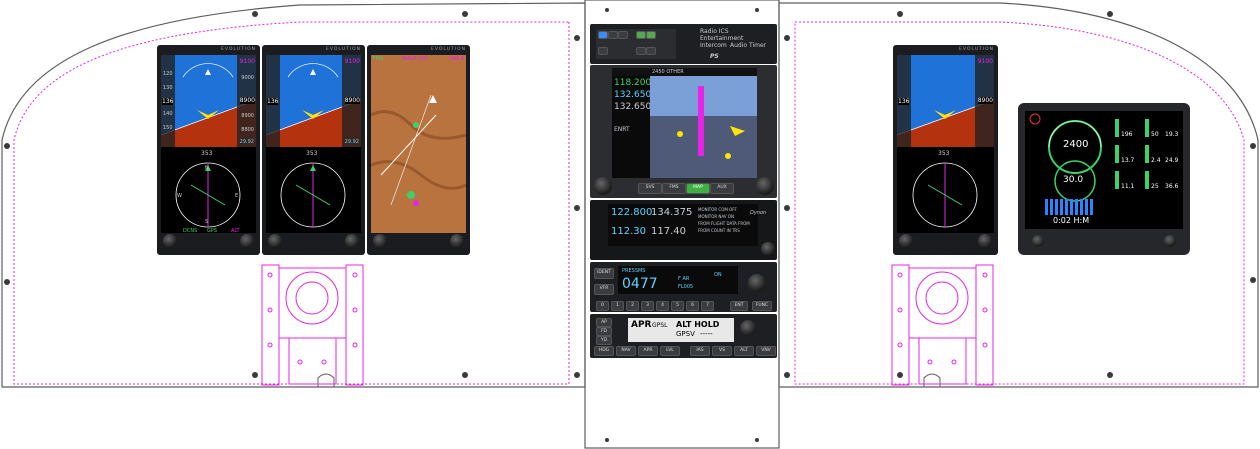 The image size is (1260, 449). Describe the element at coordinates (168, 74) in the screenshot. I see `speed-tick-1: 120` at that location.